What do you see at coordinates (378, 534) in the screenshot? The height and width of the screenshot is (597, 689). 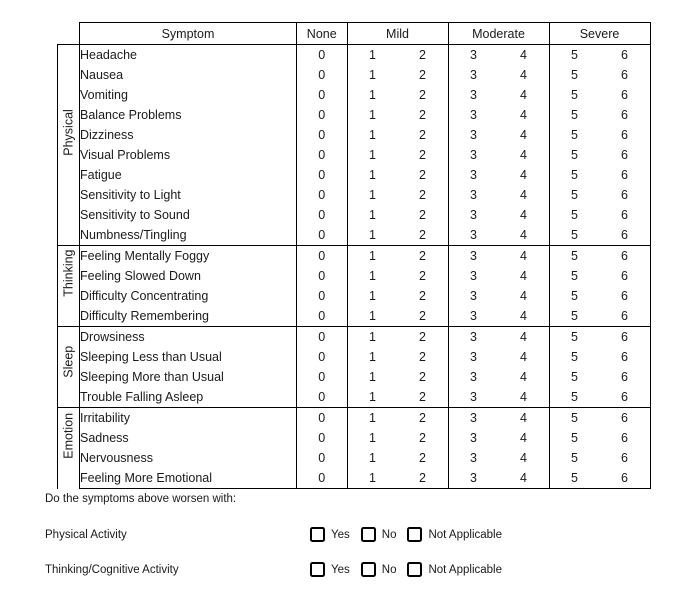 I see `option-no: No` at bounding box center [378, 534].